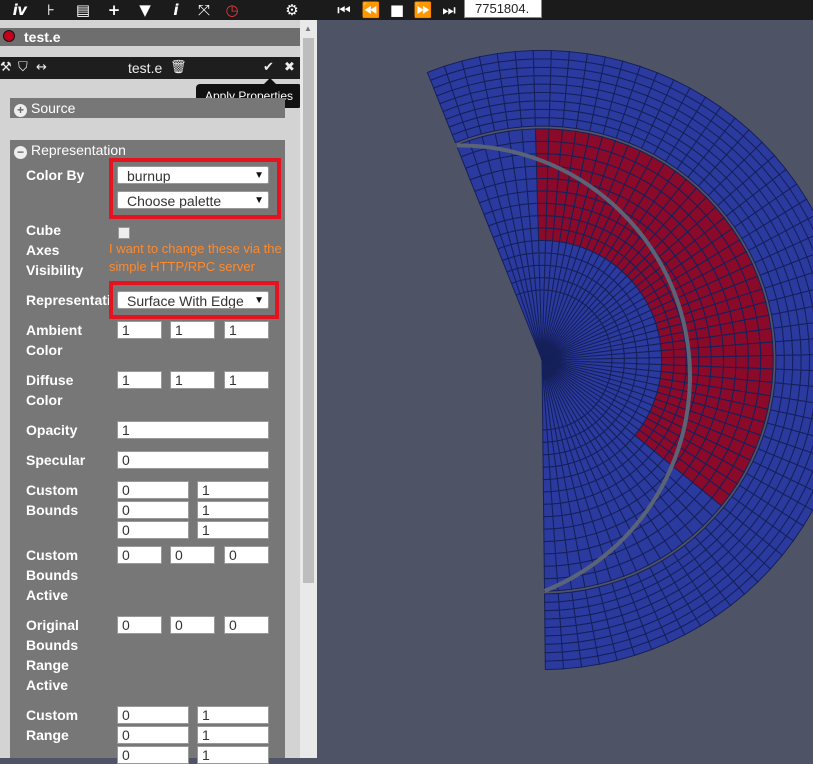 The width and height of the screenshot is (813, 764). I want to click on specular-input: 0, so click(193, 460).